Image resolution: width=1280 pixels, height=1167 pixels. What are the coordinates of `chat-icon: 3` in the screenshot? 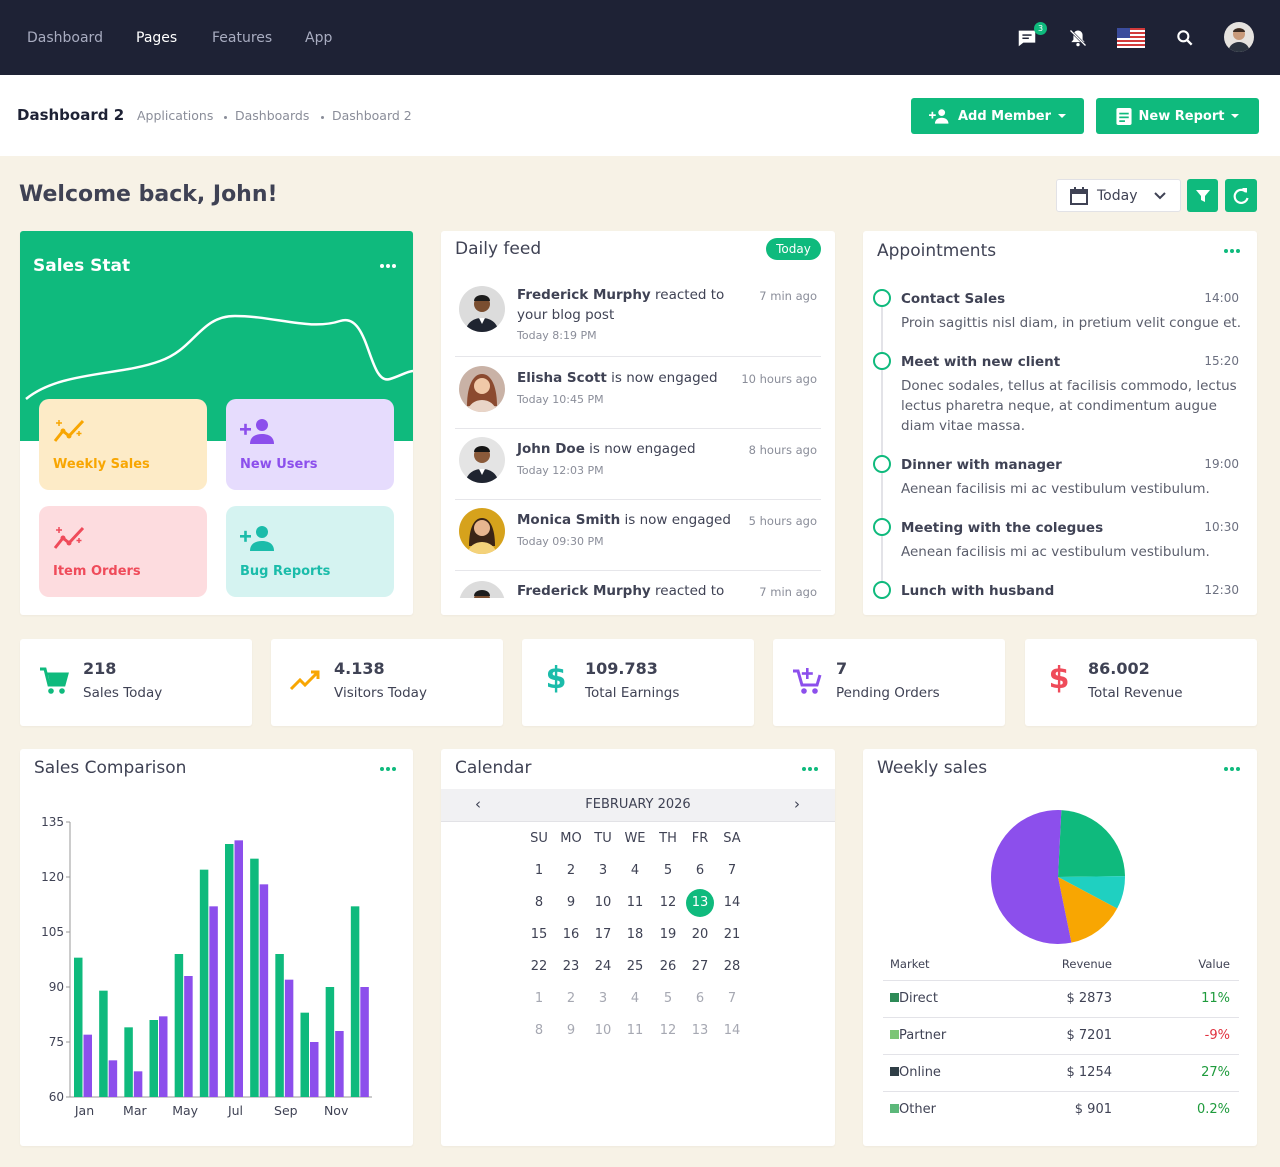 It's located at (1030, 37).